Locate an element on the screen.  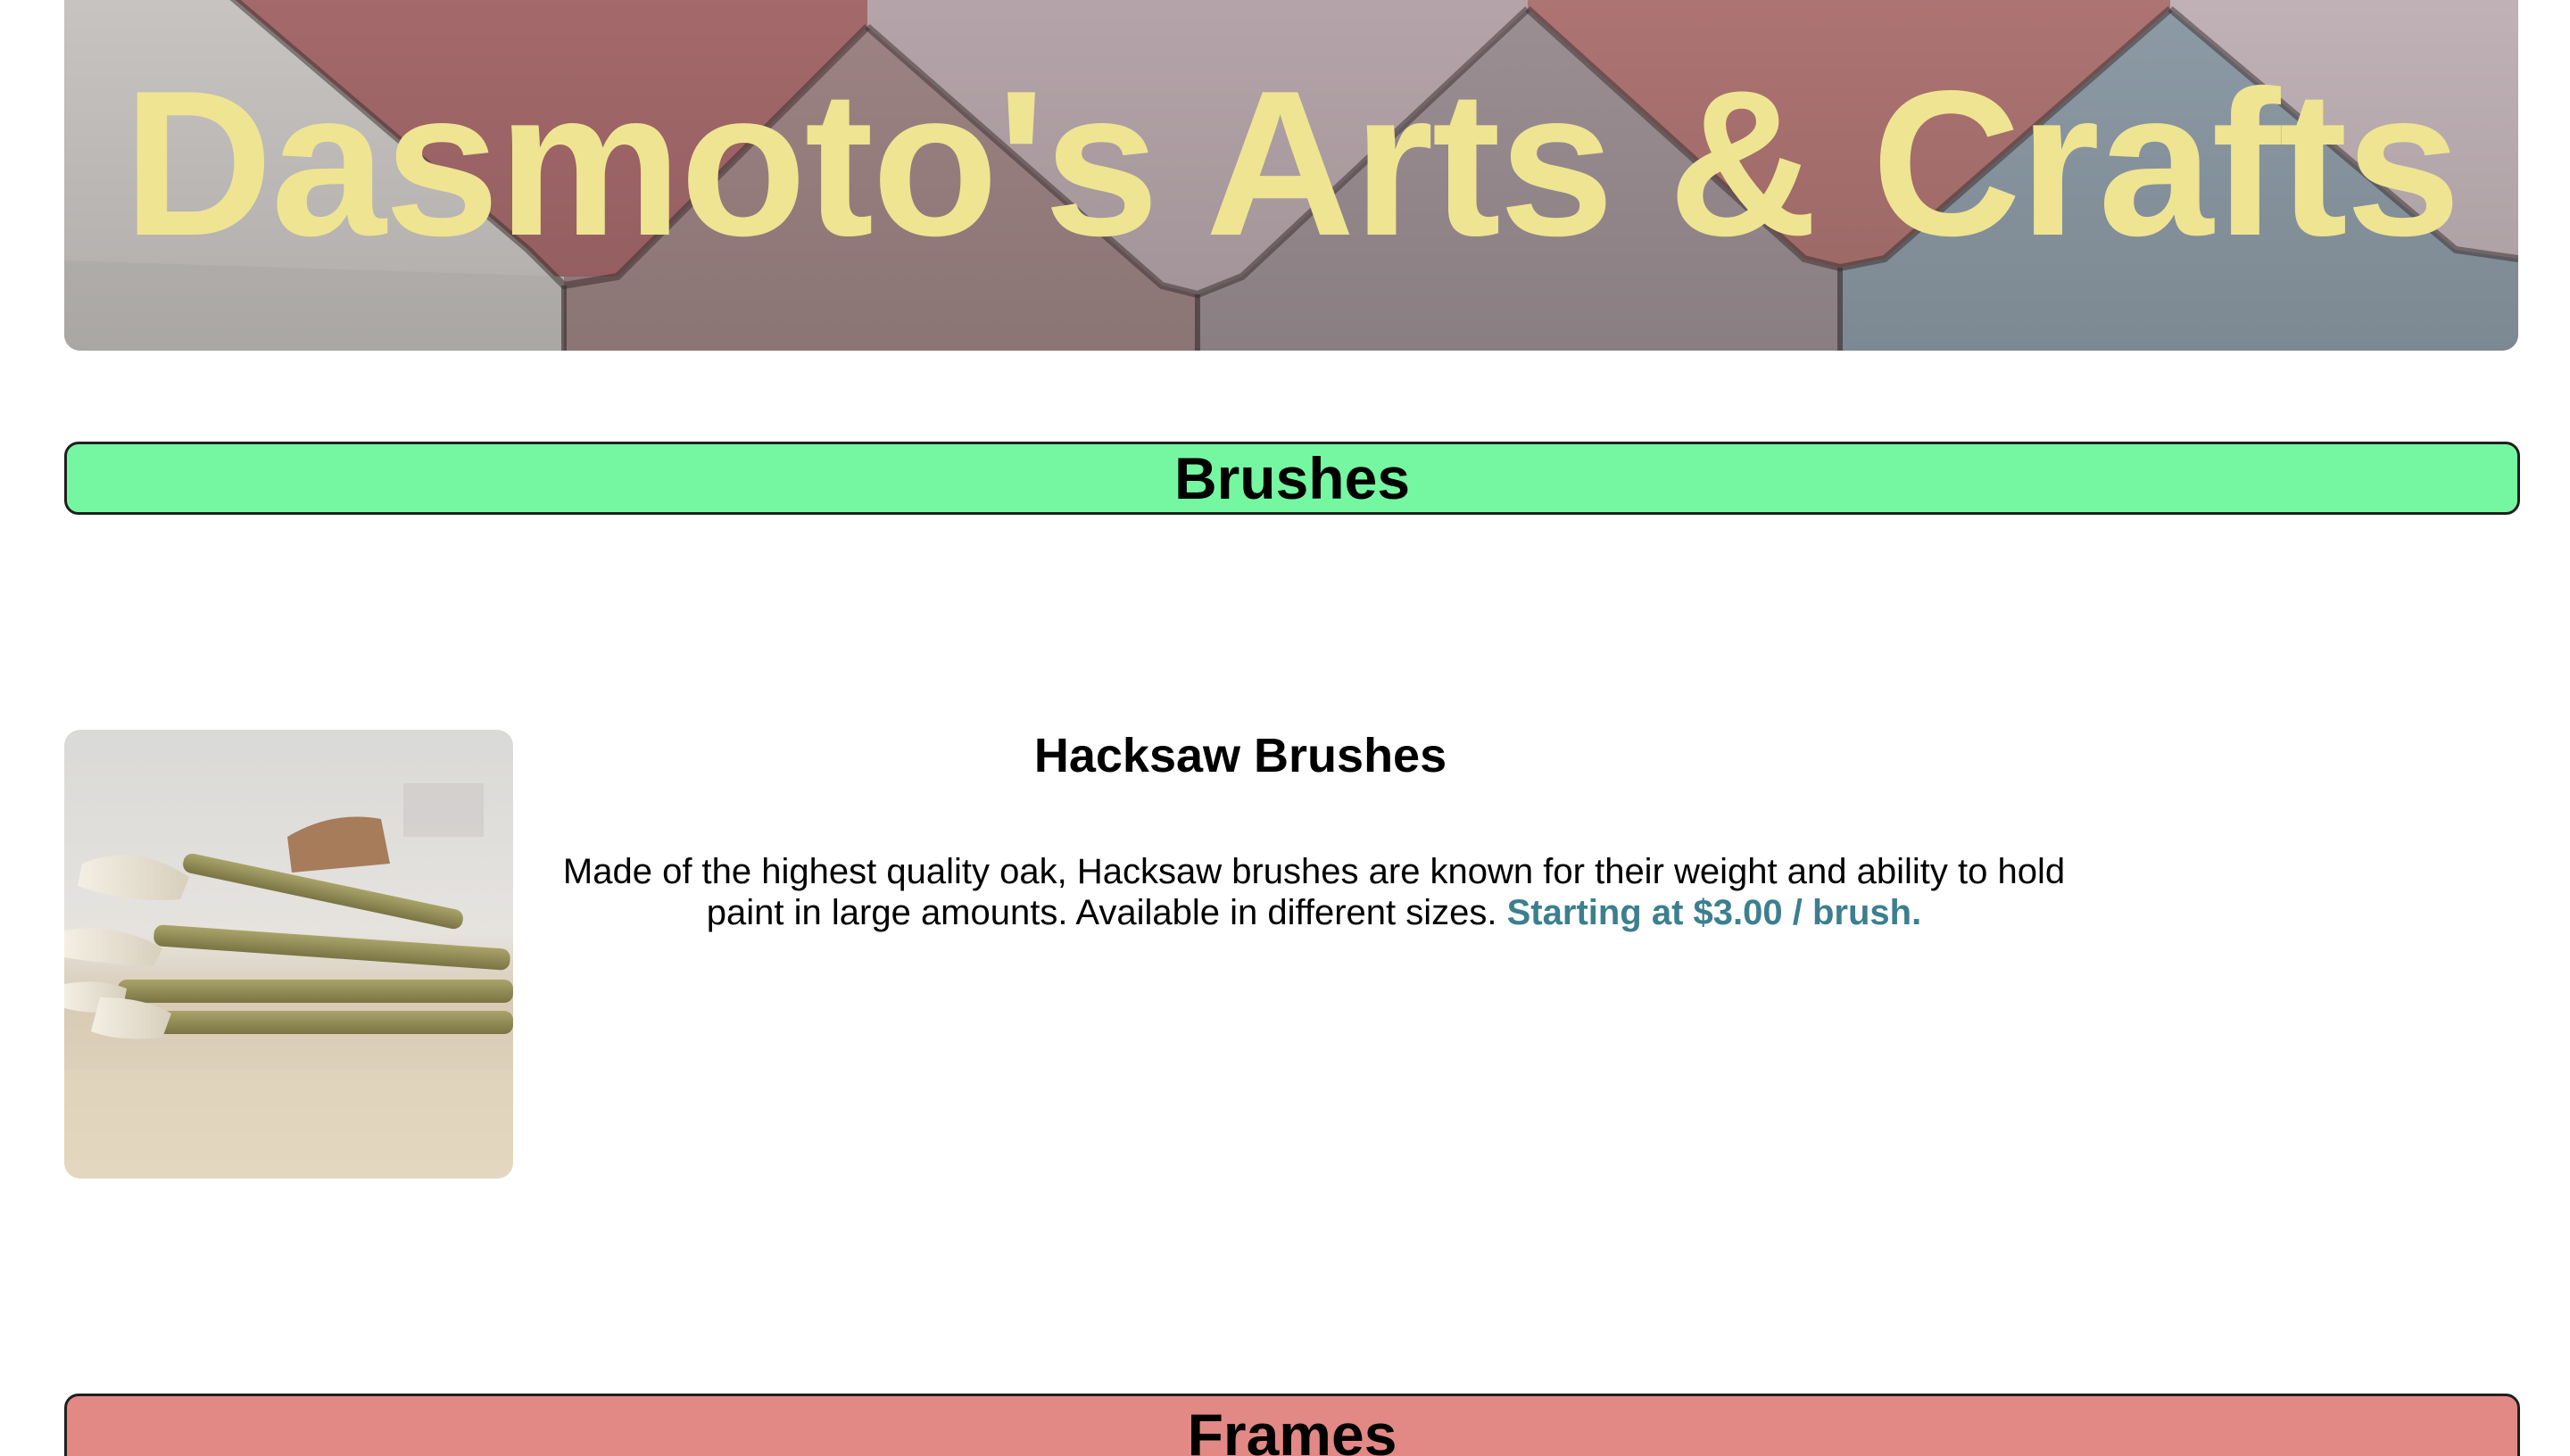
paint-brushes-photo is located at coordinates (288, 954).